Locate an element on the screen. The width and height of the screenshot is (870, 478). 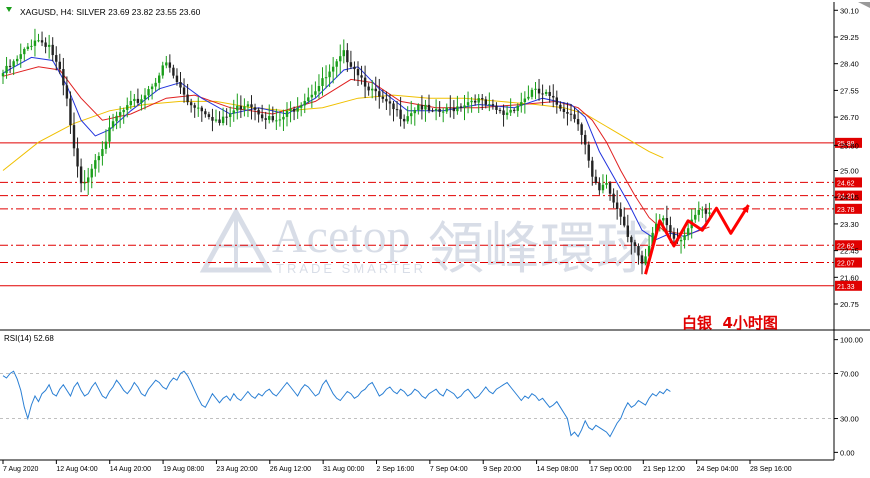
price-tick-label: 22.45 is located at coordinates (849, 251).